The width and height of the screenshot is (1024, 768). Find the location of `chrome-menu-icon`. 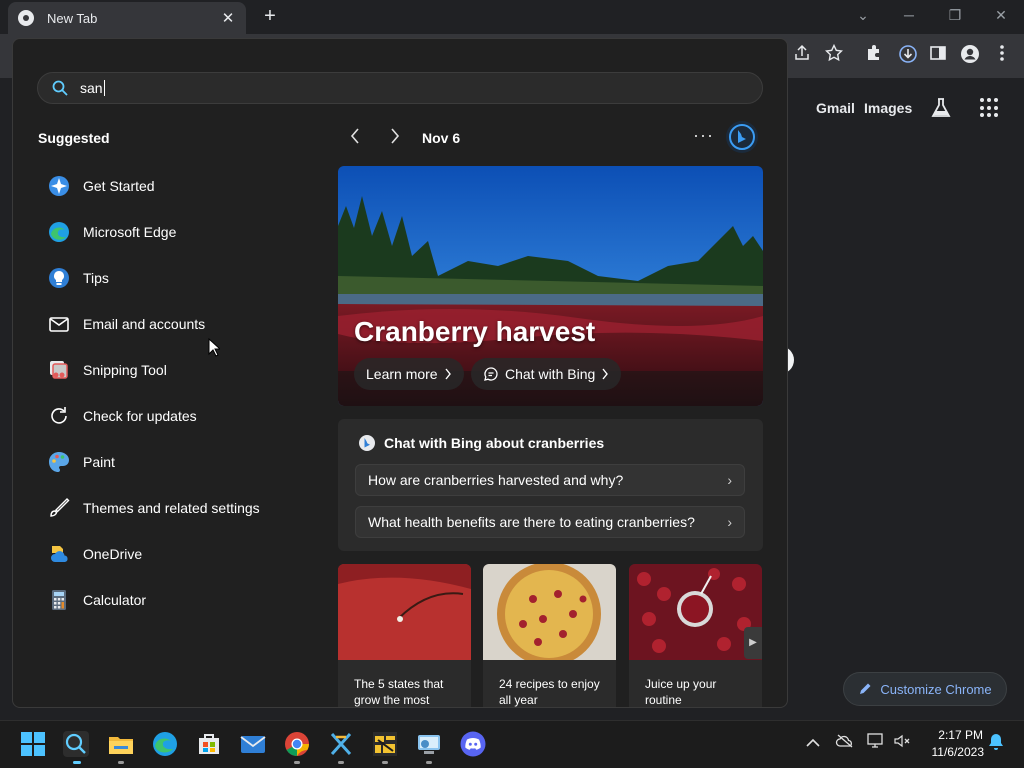

chrome-menu-icon is located at coordinates (1002, 56).